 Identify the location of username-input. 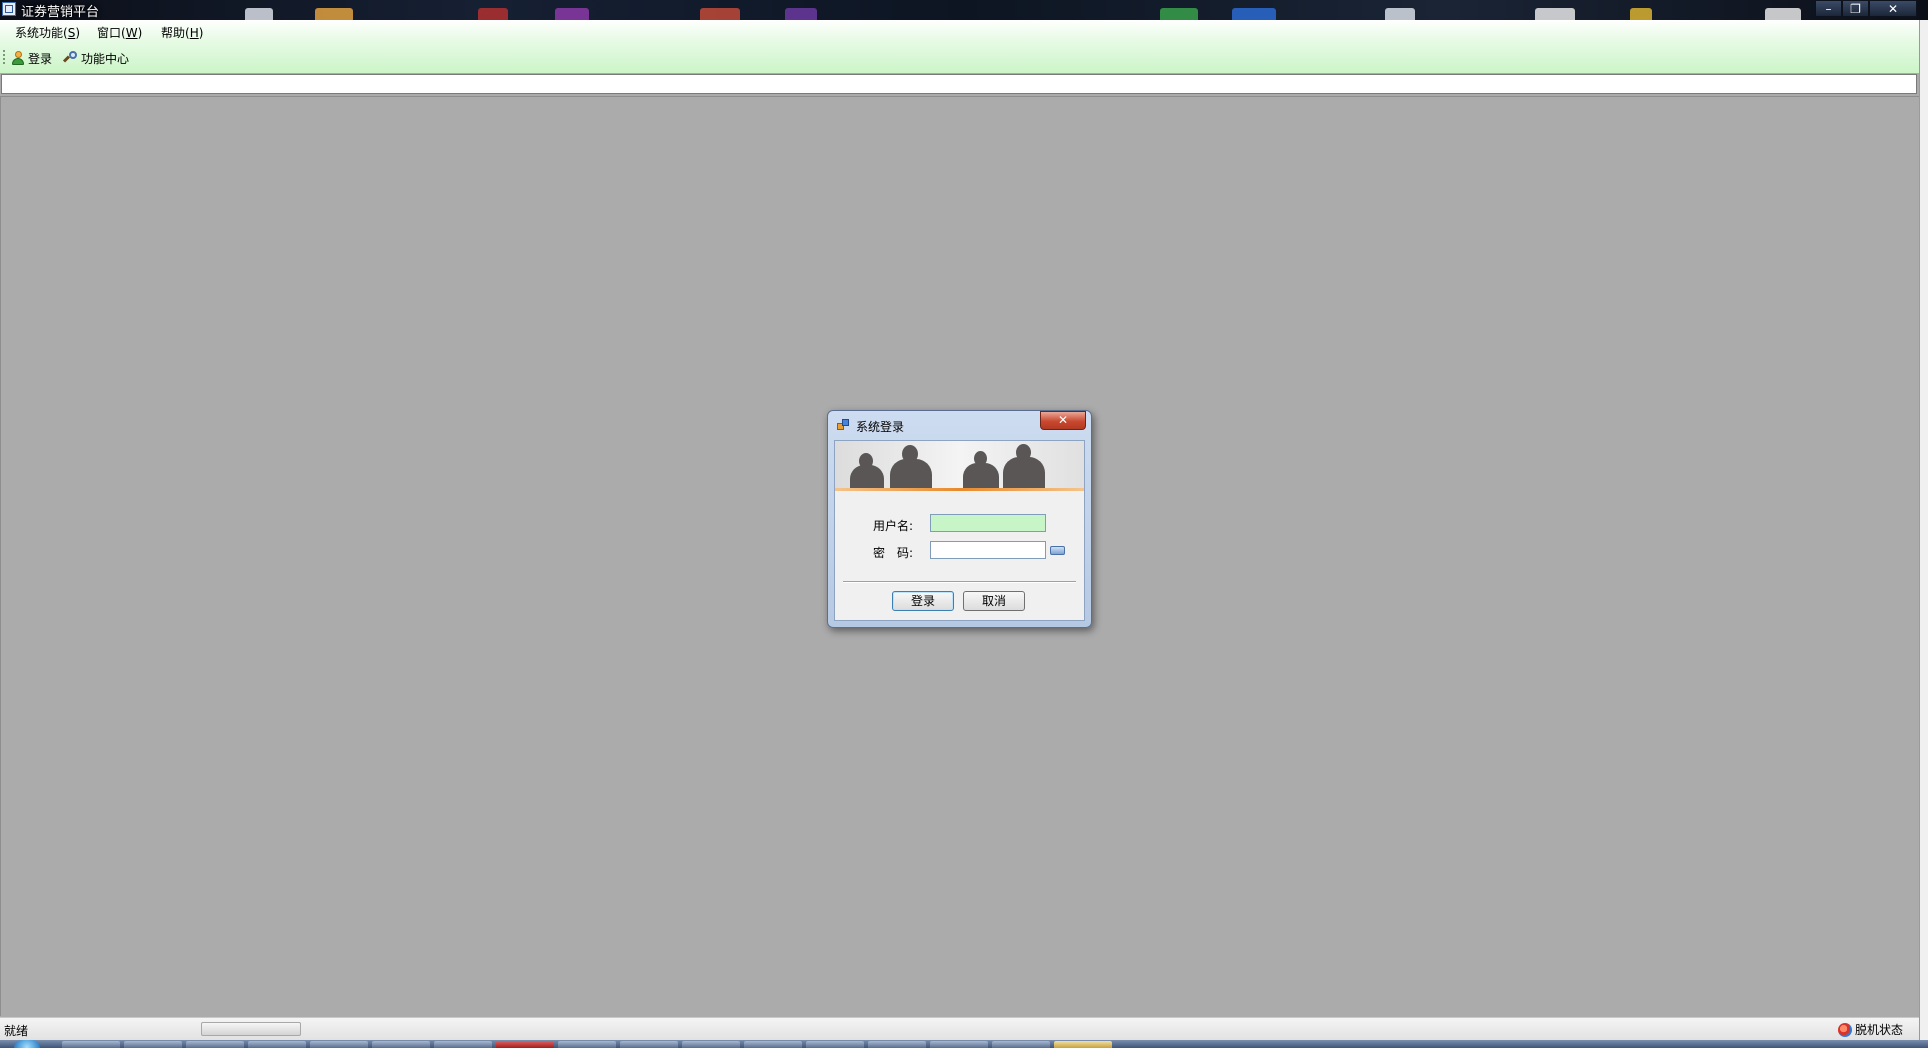
(988, 523).